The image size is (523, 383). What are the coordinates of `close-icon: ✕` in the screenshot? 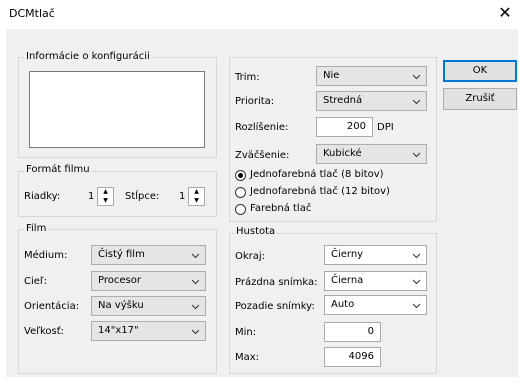 It's located at (505, 13).